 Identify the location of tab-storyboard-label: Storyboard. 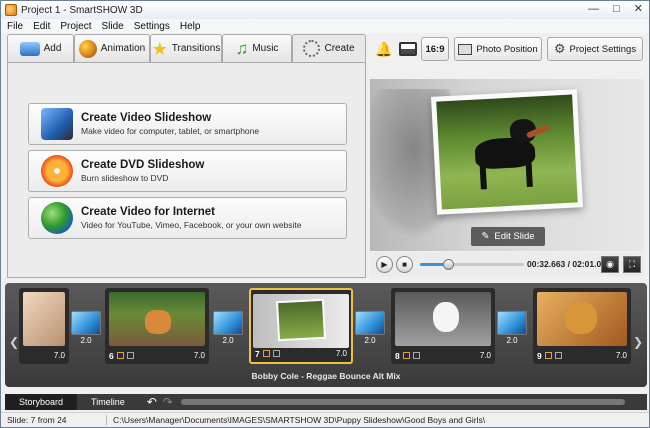
(41, 402).